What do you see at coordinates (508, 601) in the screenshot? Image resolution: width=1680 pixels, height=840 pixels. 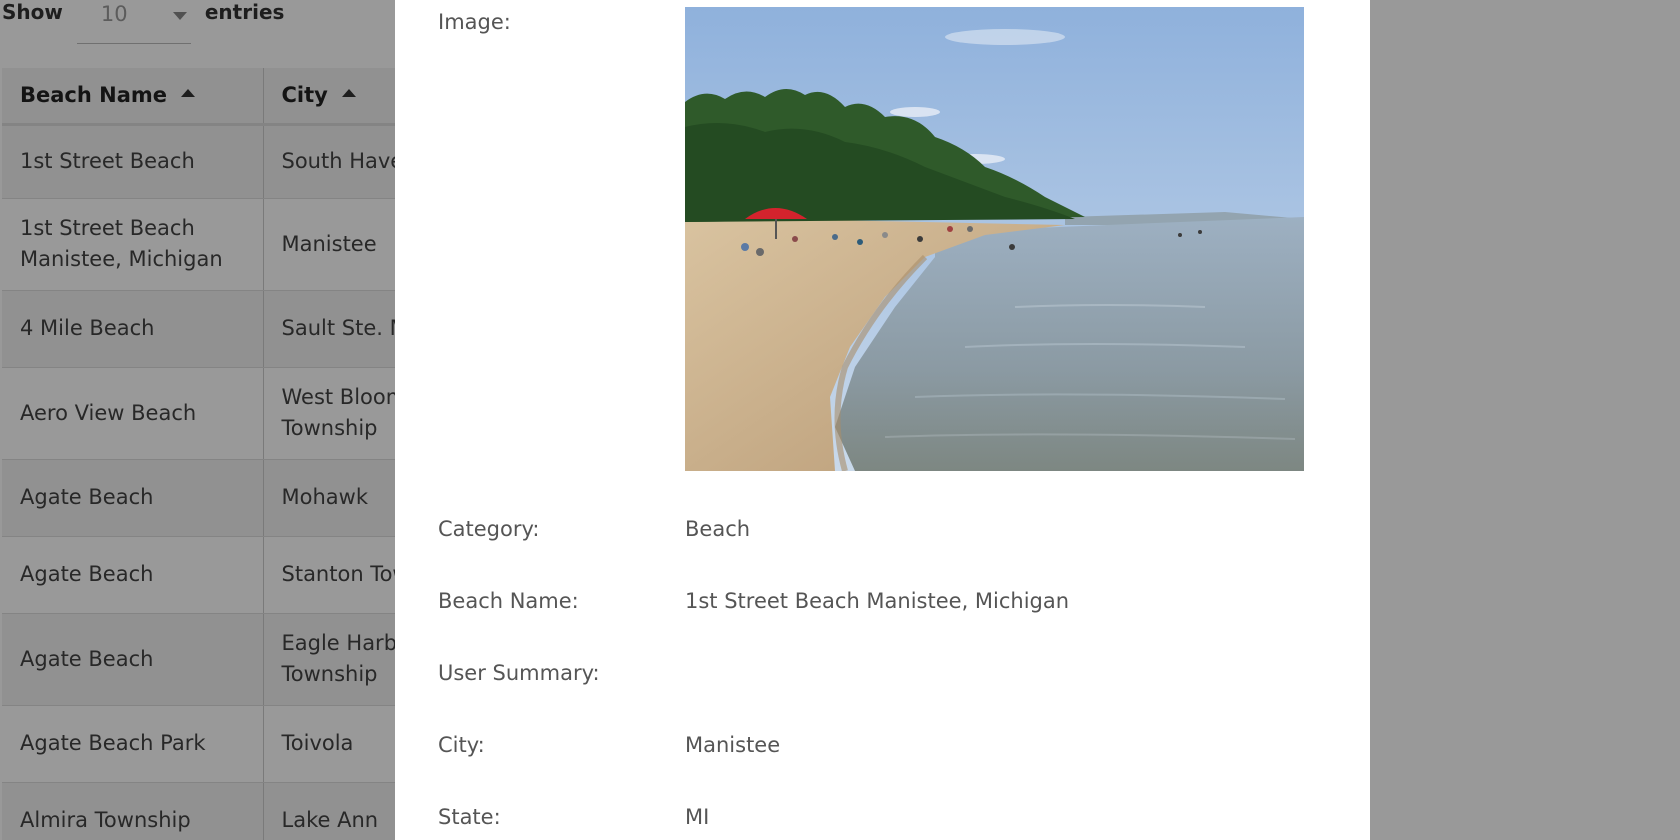 I see `beach-name-label: Beach Name:` at bounding box center [508, 601].